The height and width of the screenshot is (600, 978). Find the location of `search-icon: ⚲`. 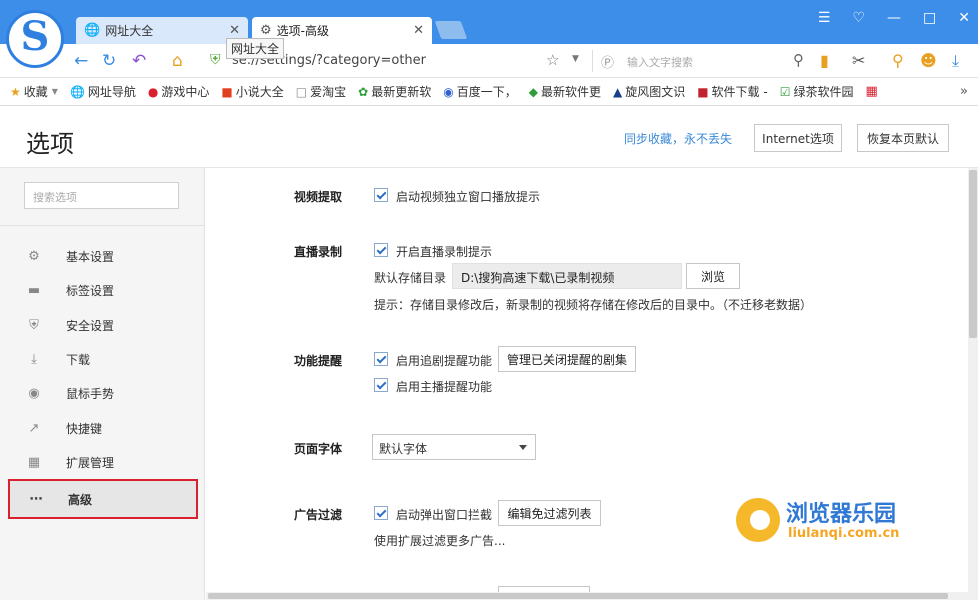

search-icon: ⚲ is located at coordinates (798, 60).